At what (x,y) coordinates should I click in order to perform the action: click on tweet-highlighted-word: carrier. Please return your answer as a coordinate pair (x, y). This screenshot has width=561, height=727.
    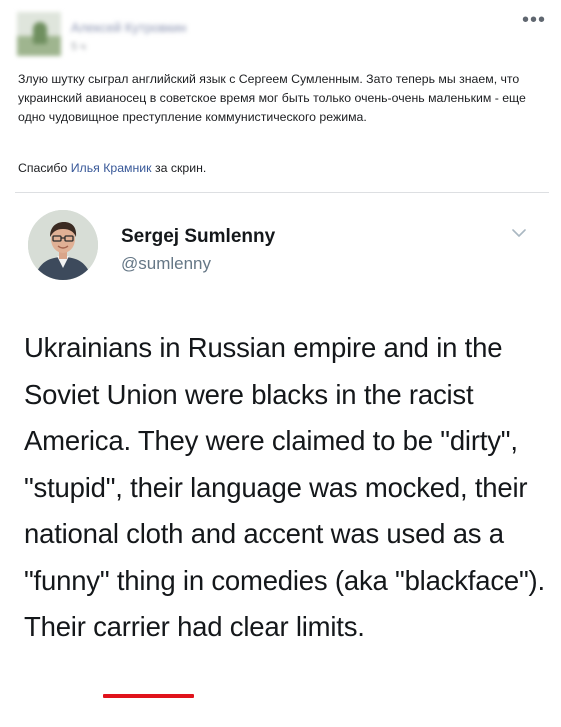
    Looking at the image, I should click on (131, 626).